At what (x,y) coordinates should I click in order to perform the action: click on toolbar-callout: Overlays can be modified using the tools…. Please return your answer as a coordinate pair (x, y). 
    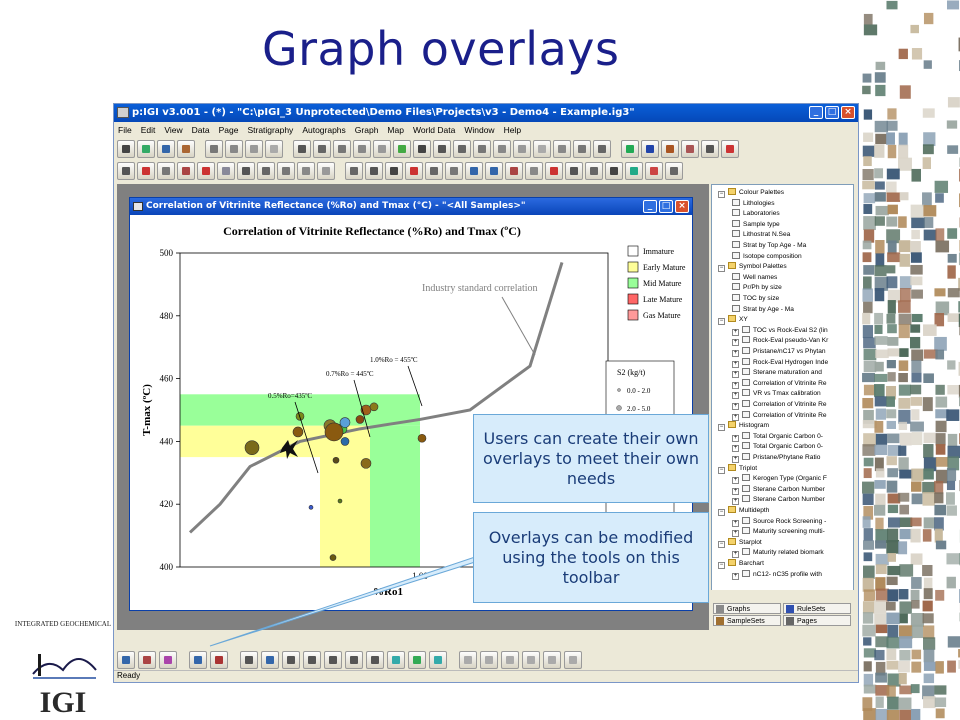
    Looking at the image, I should click on (591, 557).